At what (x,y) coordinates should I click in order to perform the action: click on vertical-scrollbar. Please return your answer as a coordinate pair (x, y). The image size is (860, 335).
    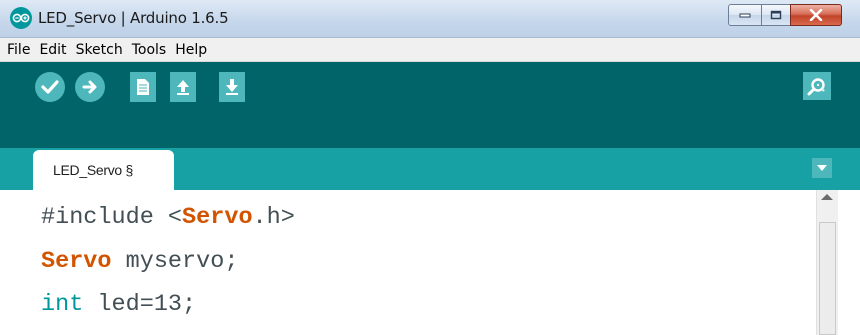
    Looking at the image, I should click on (827, 262).